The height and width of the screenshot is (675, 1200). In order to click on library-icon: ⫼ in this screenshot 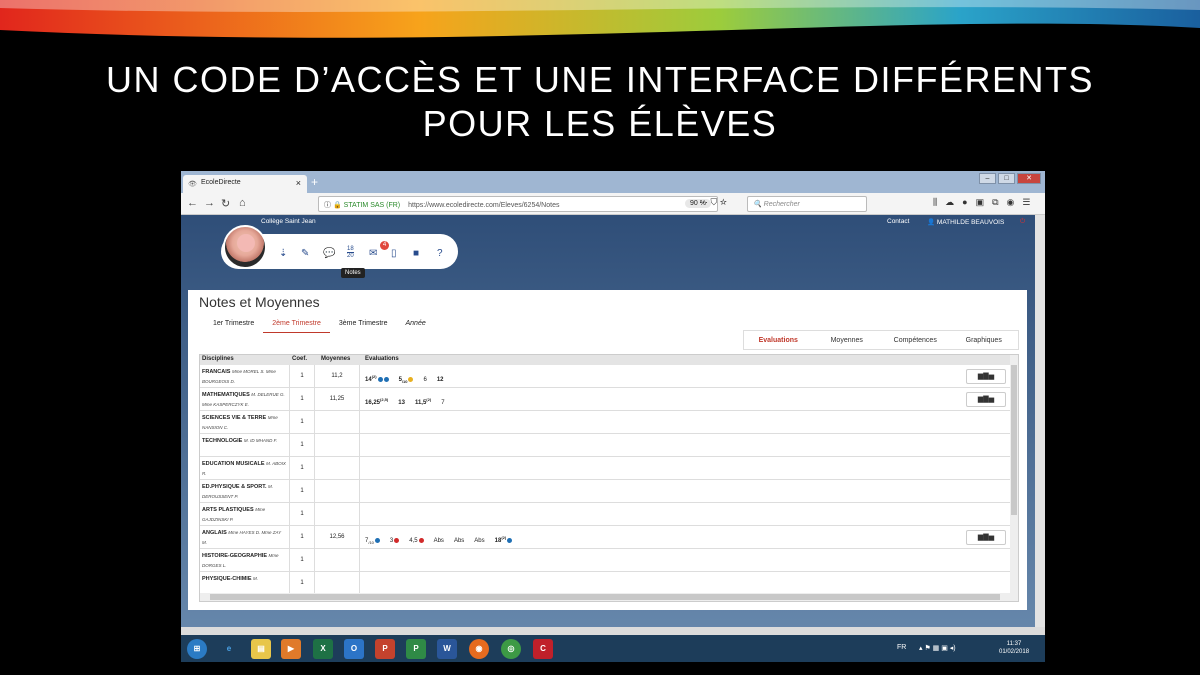, I will do `click(935, 202)`.